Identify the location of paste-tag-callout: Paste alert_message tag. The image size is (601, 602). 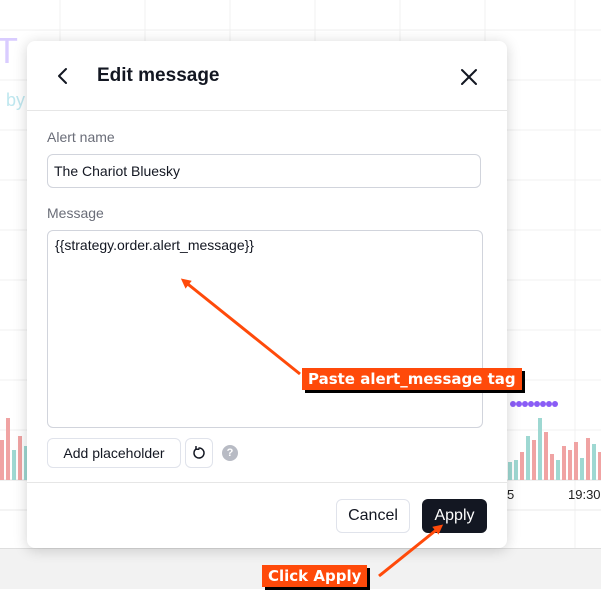
(412, 379).